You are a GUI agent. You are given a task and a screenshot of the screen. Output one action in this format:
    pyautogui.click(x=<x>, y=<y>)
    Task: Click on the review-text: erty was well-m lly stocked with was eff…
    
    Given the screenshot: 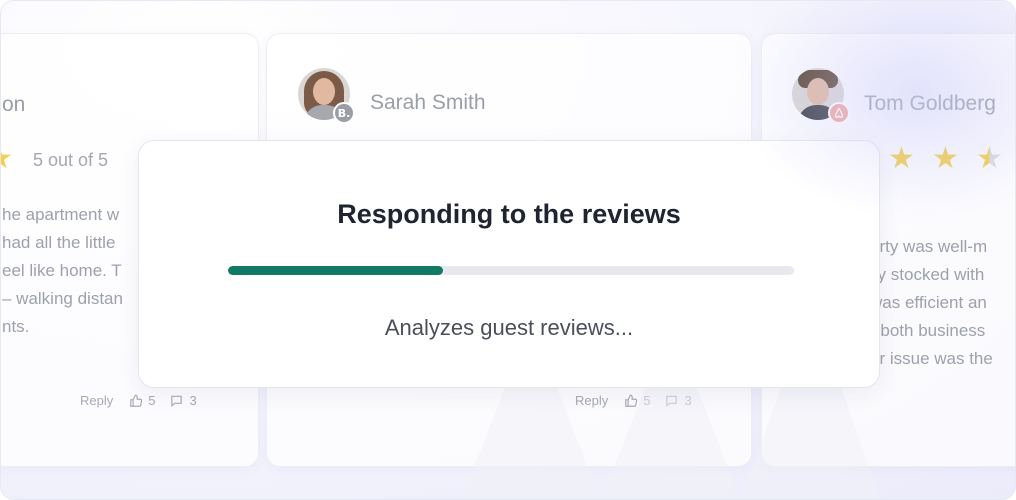 What is the action you would take?
    pyautogui.click(x=931, y=303)
    